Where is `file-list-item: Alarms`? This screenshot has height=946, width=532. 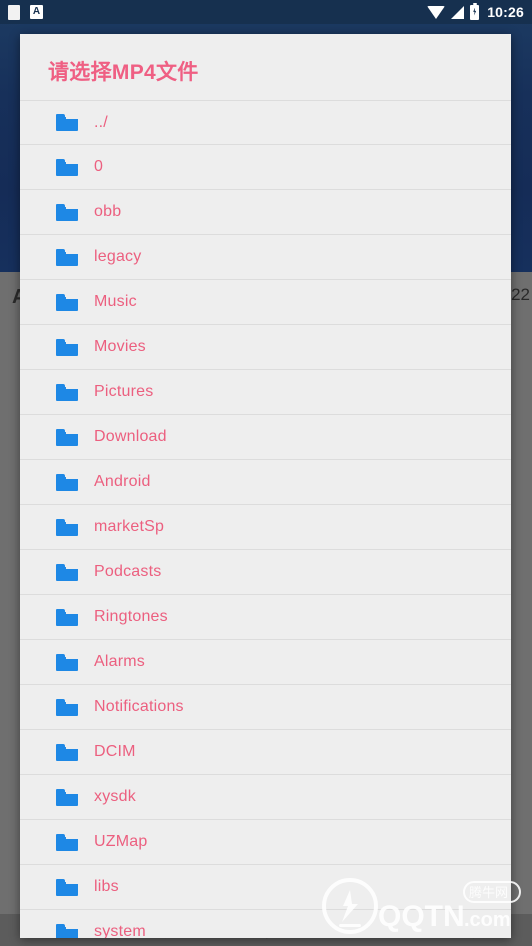 file-list-item: Alarms is located at coordinates (265, 662).